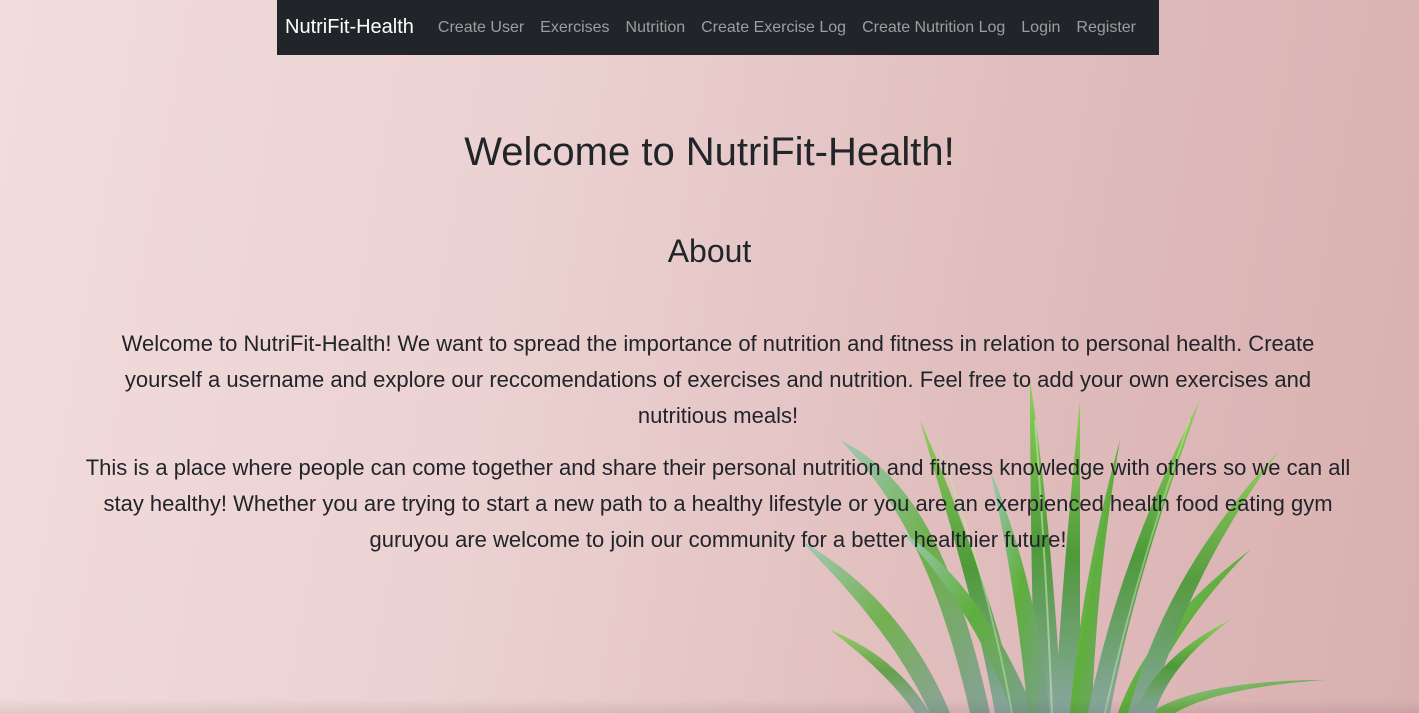 Image resolution: width=1419 pixels, height=713 pixels. Describe the element at coordinates (933, 28) in the screenshot. I see `nav-link-create-nutrition-log: Create Nutrition Log` at that location.